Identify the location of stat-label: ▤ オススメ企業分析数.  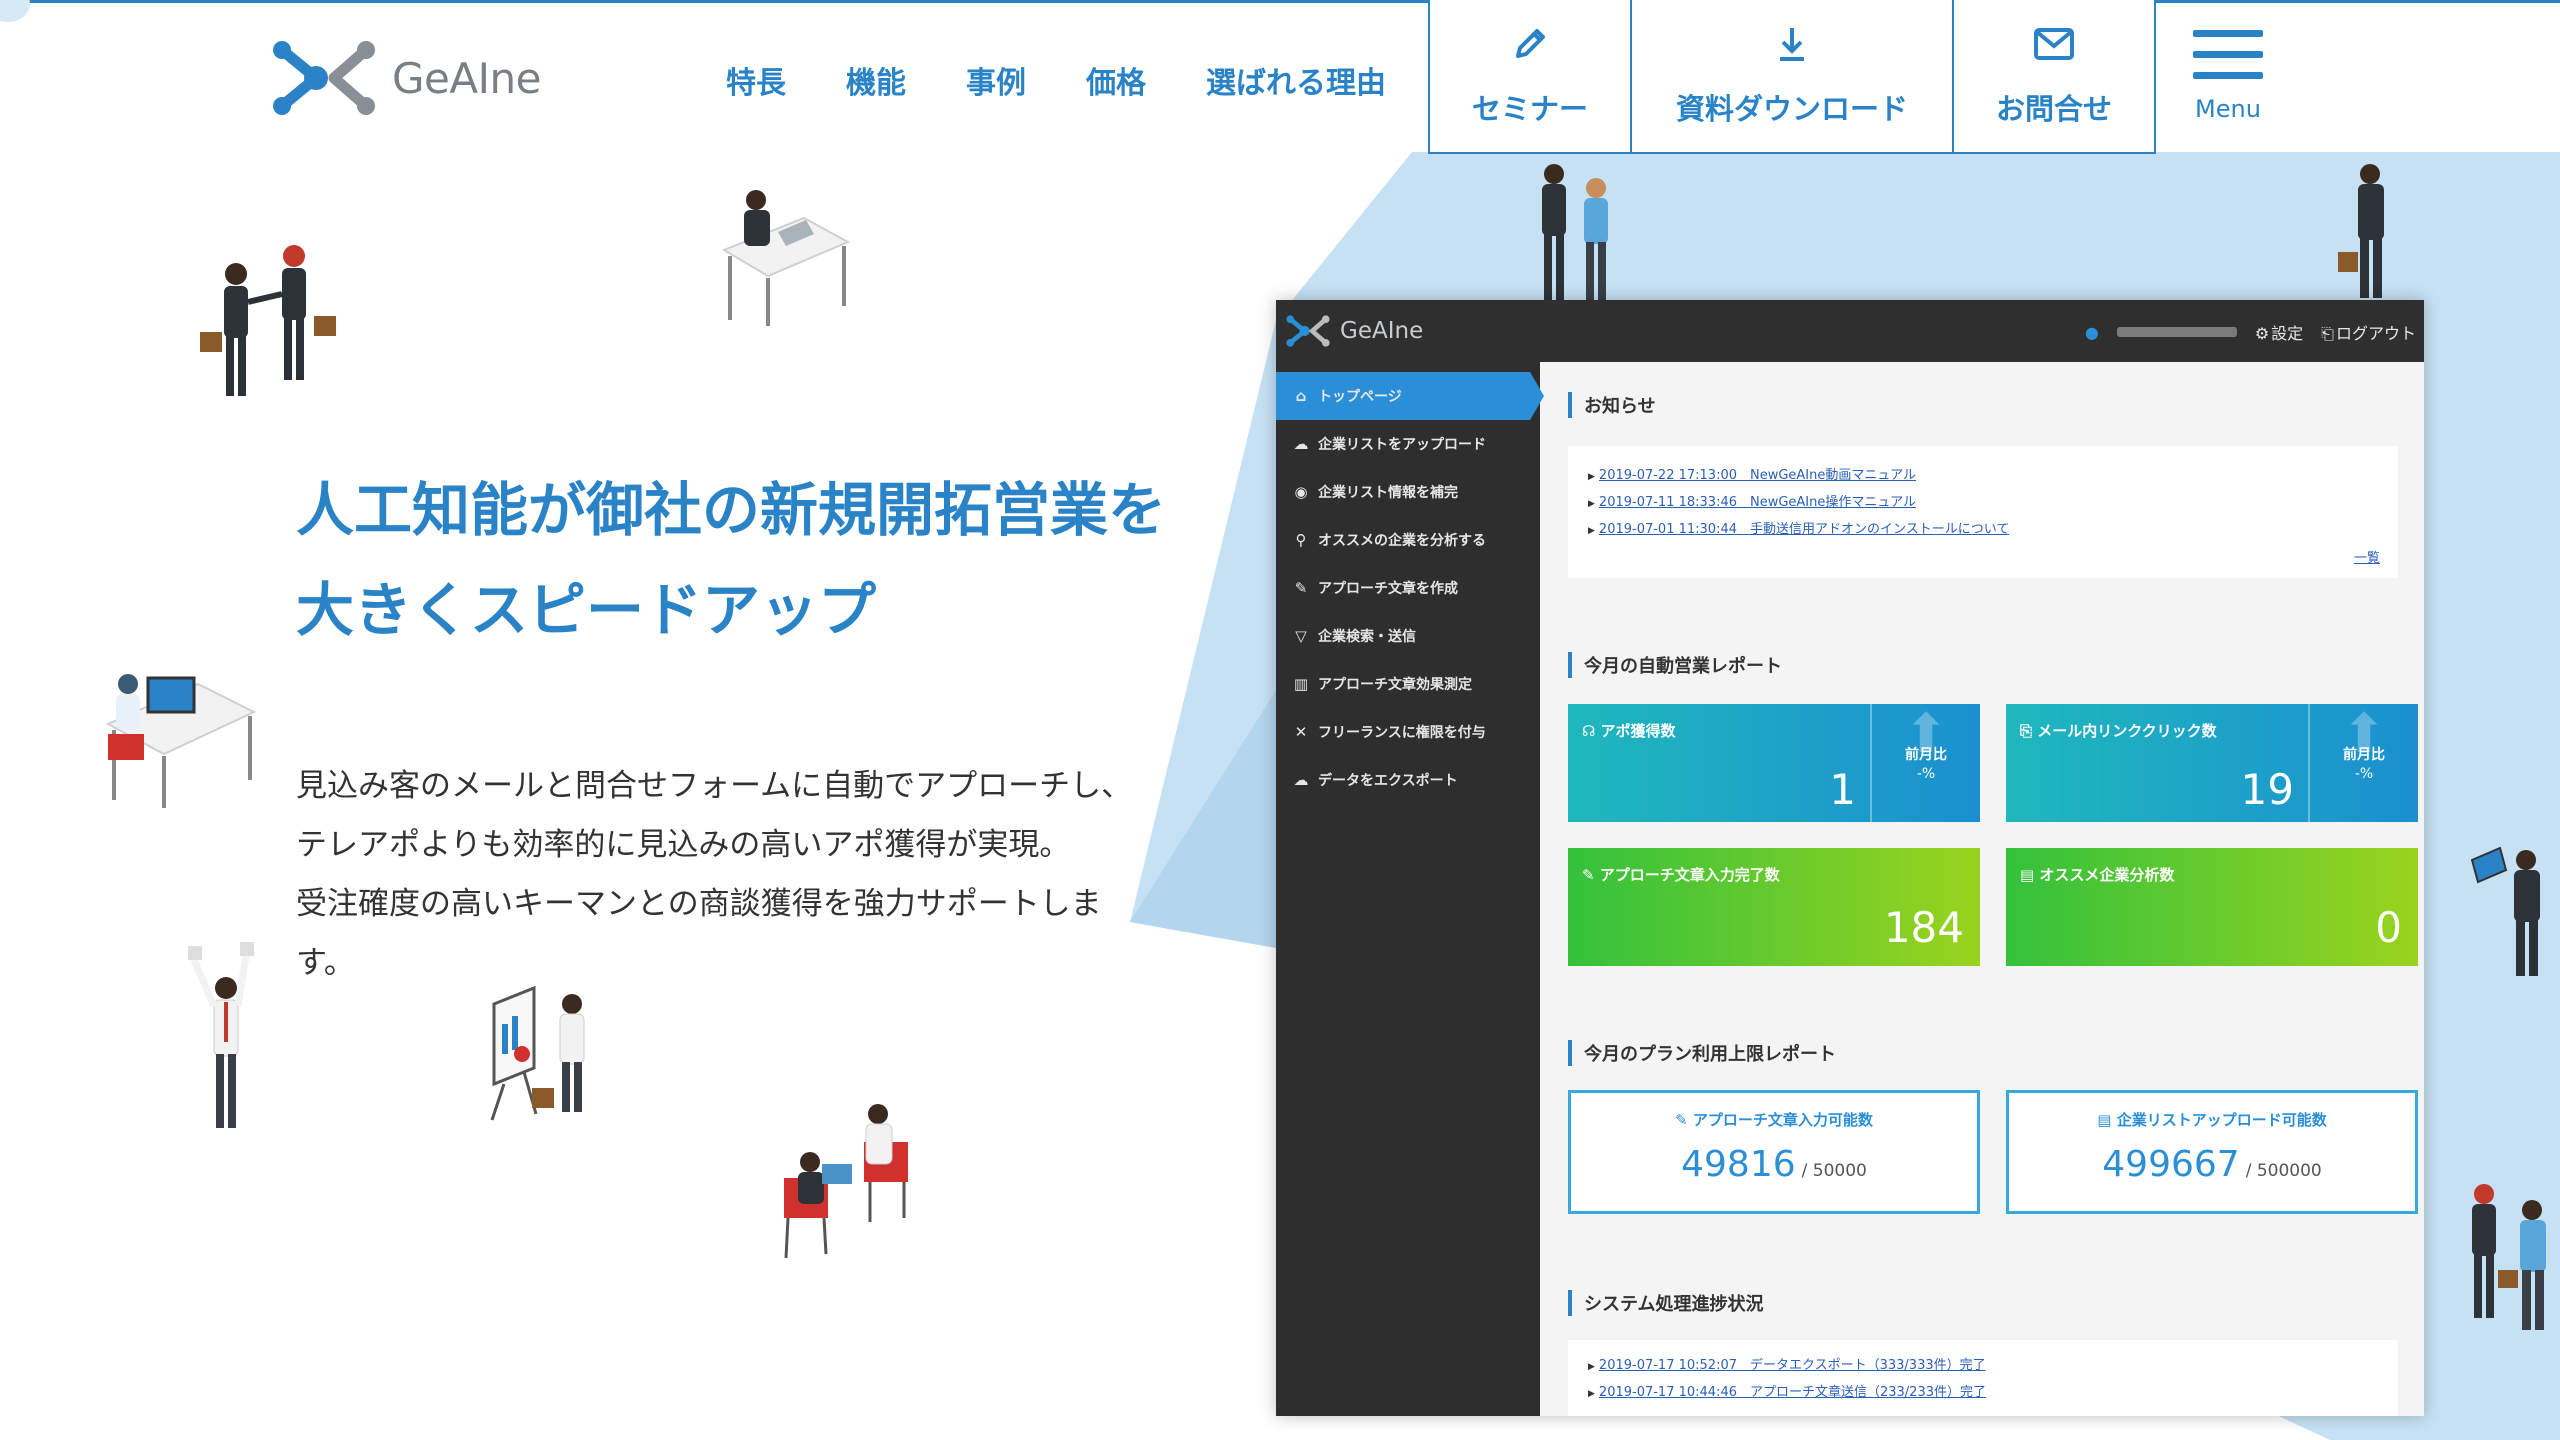
(2097, 875).